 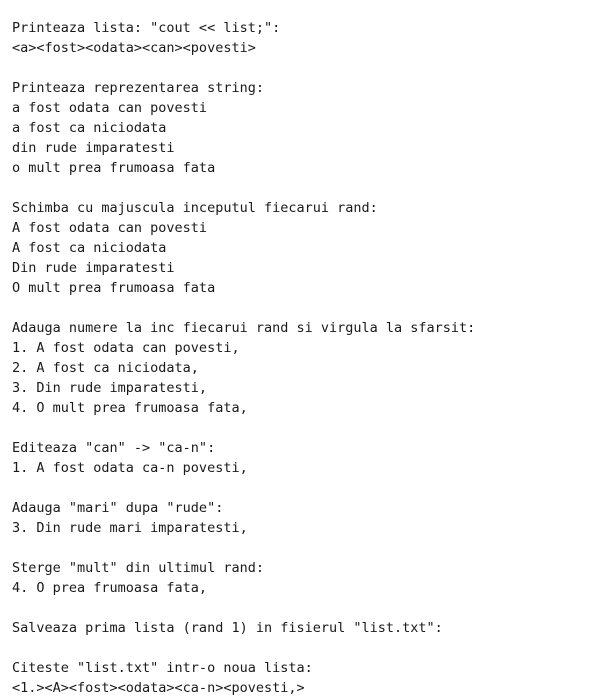 I want to click on console-line: 4. O mult prea frumoasa fata,, so click(x=130, y=408).